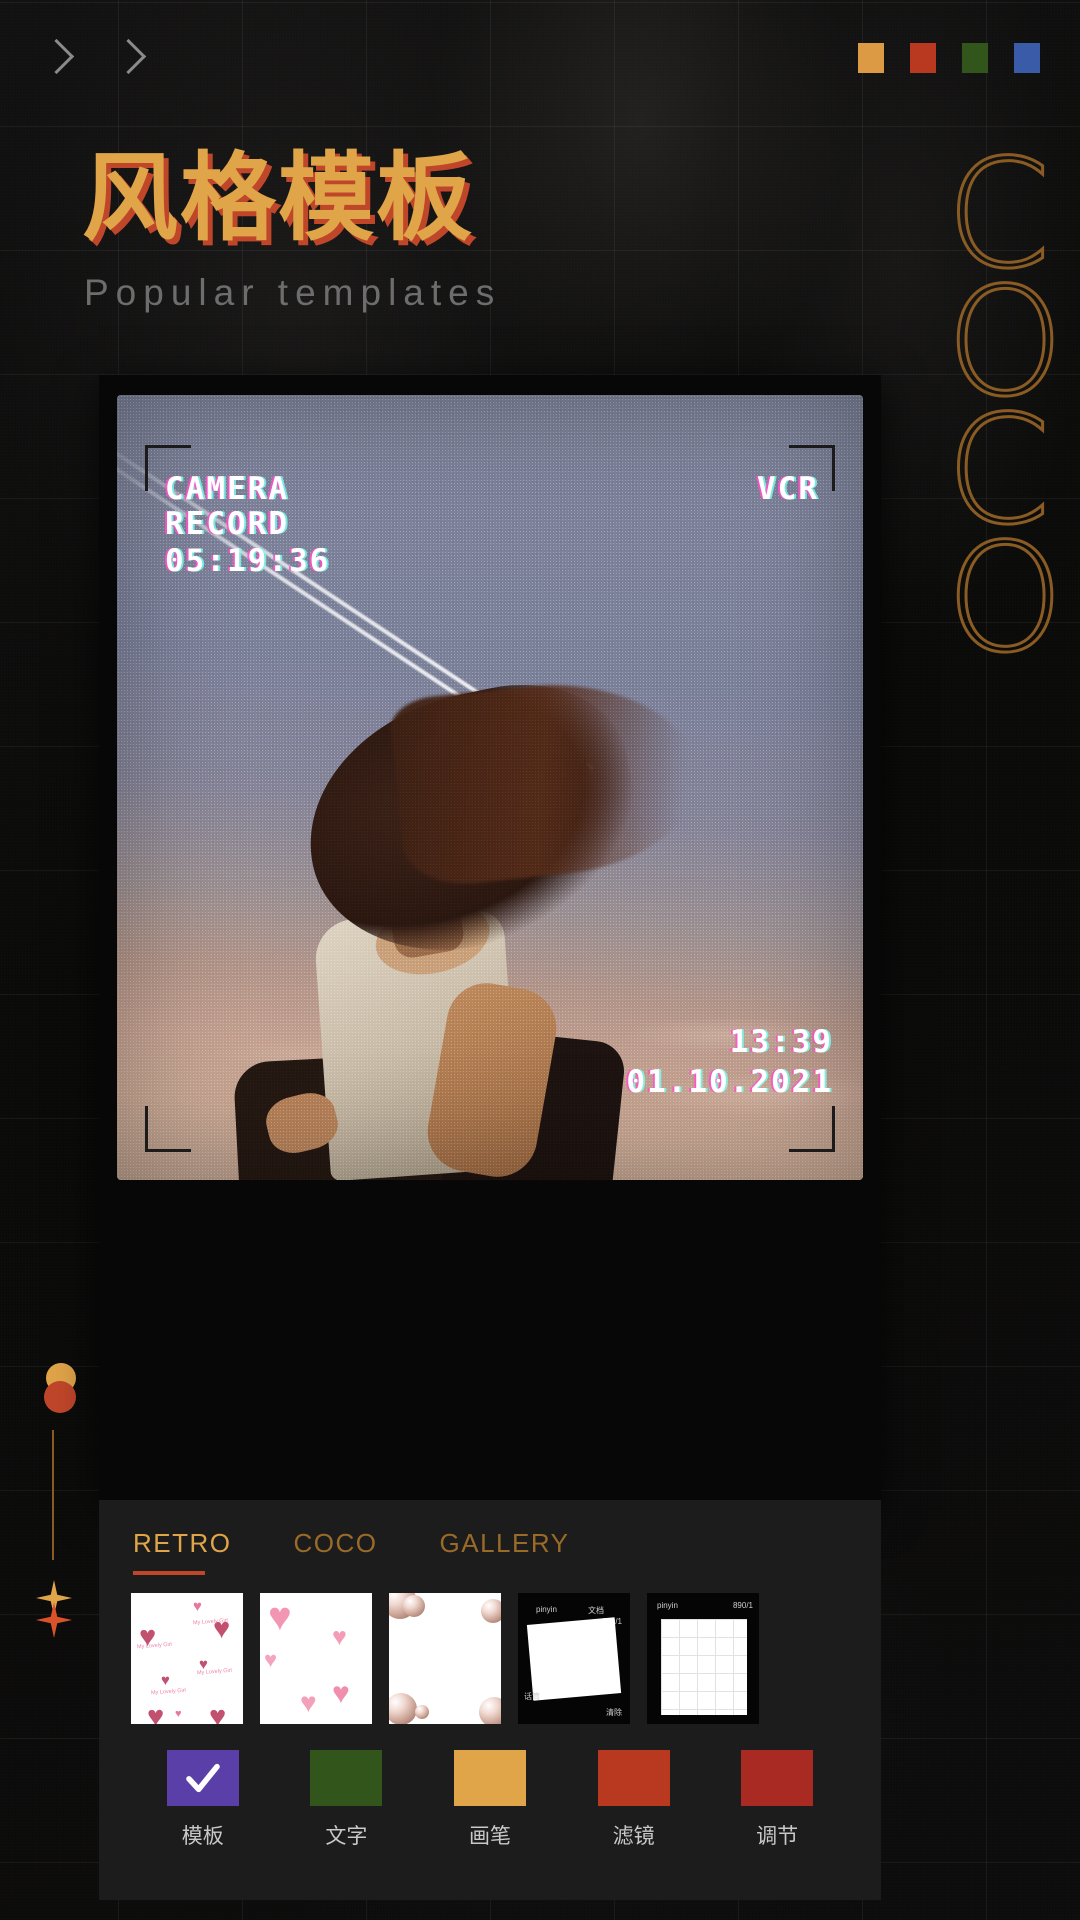 The image size is (1080, 1920). Describe the element at coordinates (532, 1696) in the screenshot. I see `thumbnail-text: 话筒` at that location.